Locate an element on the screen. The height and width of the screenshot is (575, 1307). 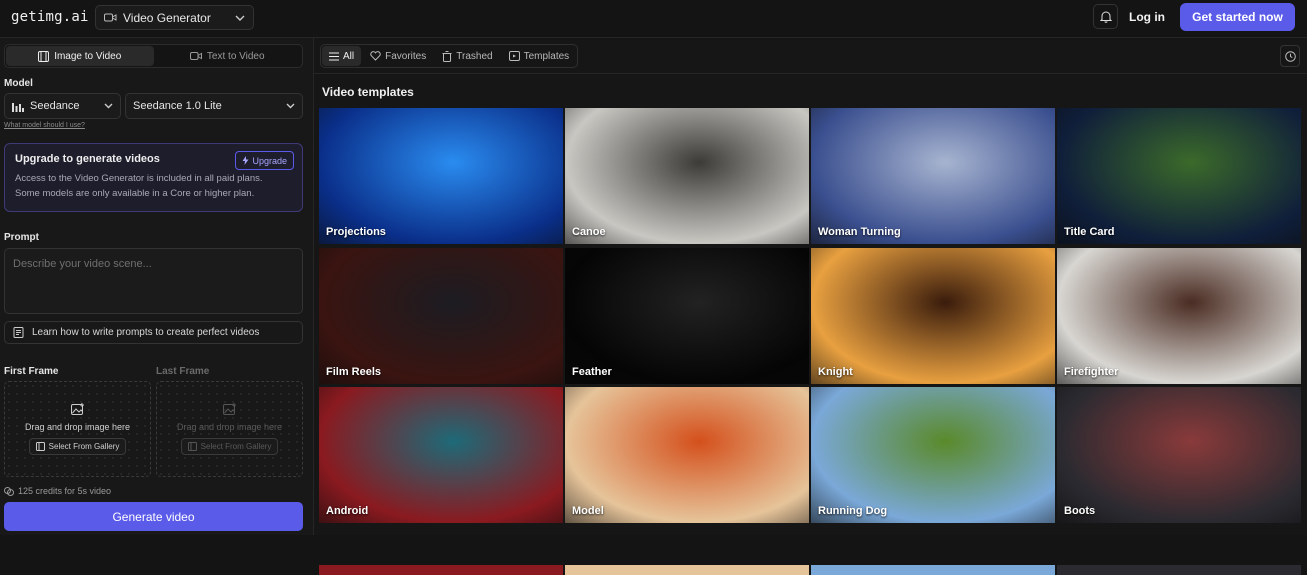
coins-icon is located at coordinates (9, 491).